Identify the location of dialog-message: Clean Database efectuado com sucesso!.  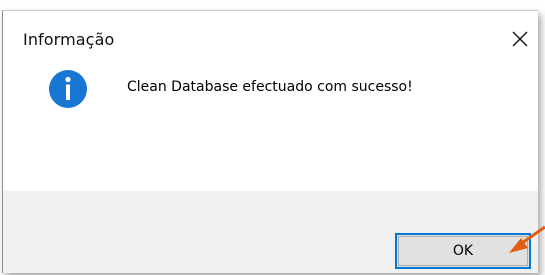
(270, 87).